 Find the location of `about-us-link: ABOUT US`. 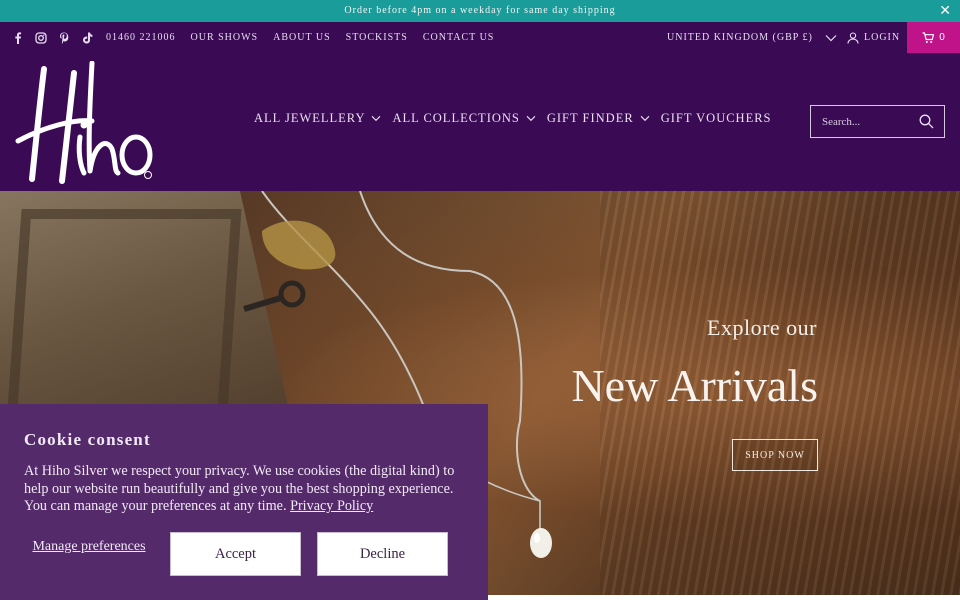

about-us-link: ABOUT US is located at coordinates (302, 37).